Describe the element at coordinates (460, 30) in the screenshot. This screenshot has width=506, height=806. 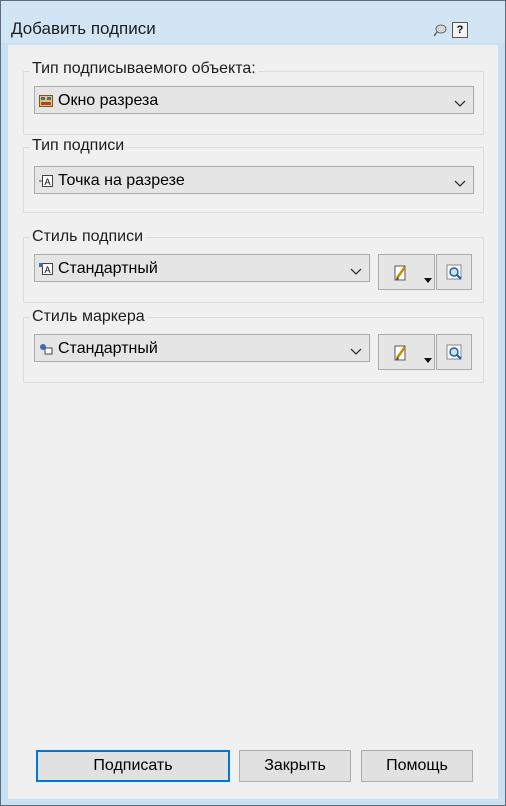
I see `help-question-icon: ?` at that location.